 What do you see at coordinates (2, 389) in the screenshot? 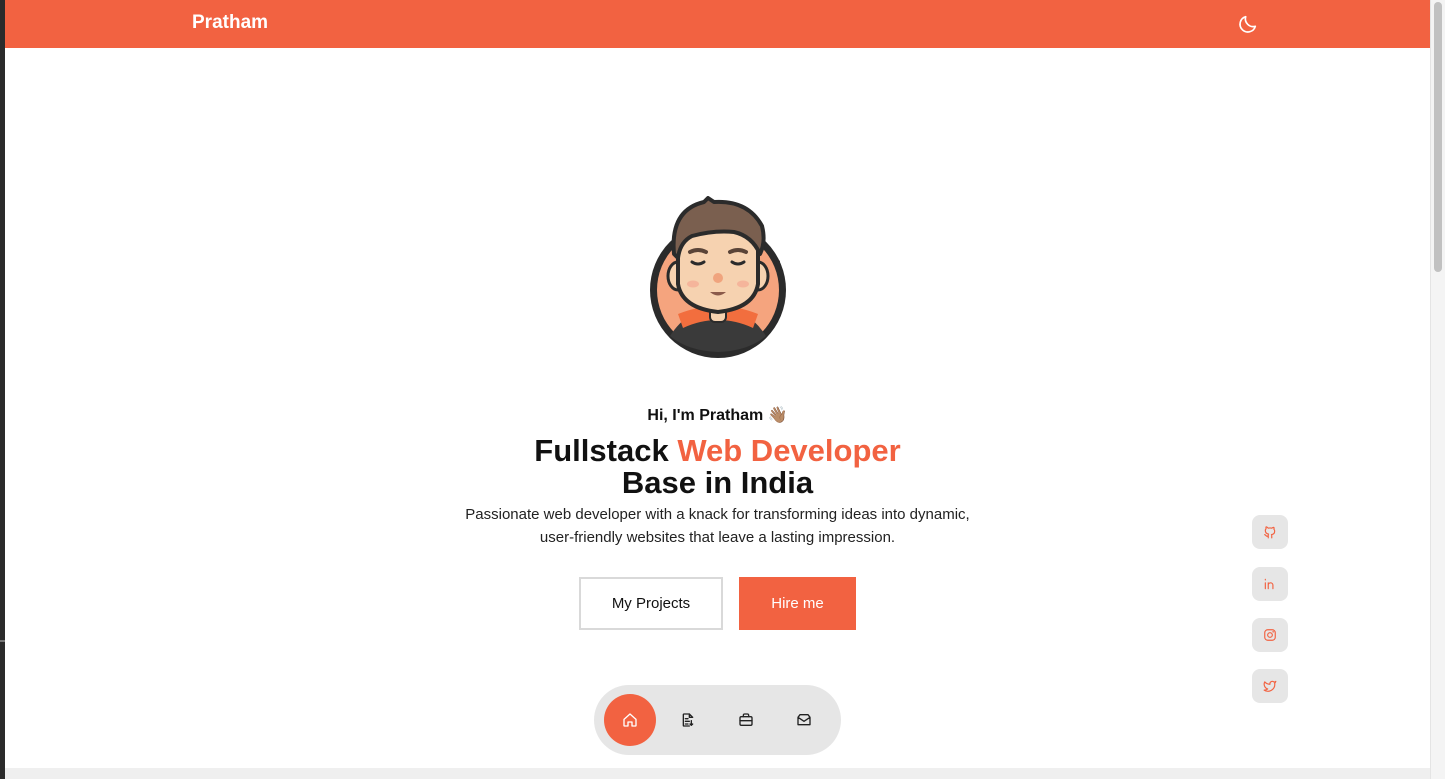
I see `left-window-edge` at bounding box center [2, 389].